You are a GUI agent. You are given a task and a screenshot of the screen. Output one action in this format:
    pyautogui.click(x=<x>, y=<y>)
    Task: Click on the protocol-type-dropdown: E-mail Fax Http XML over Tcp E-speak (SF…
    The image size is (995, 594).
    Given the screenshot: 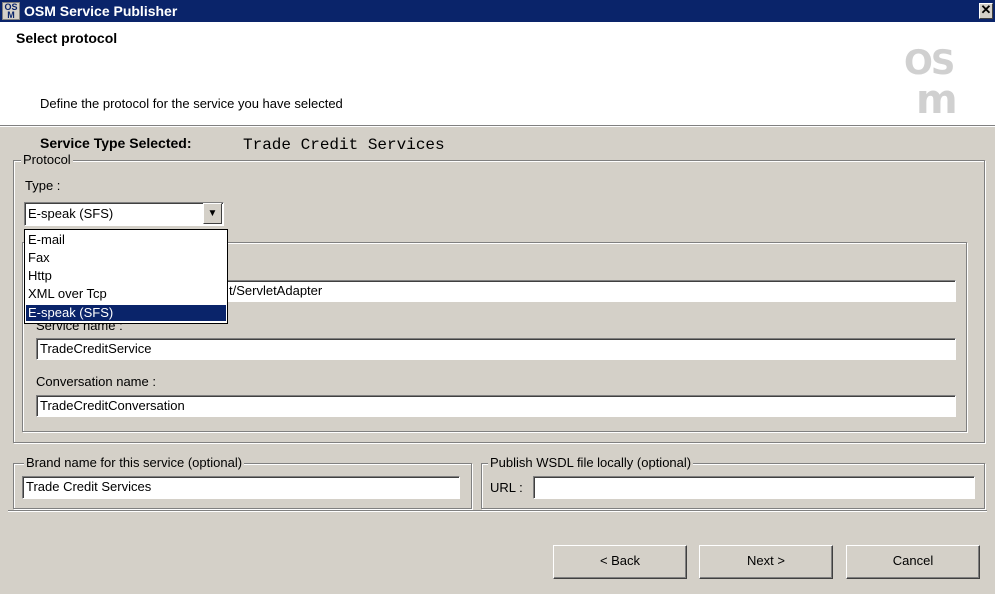 What is the action you would take?
    pyautogui.click(x=126, y=276)
    